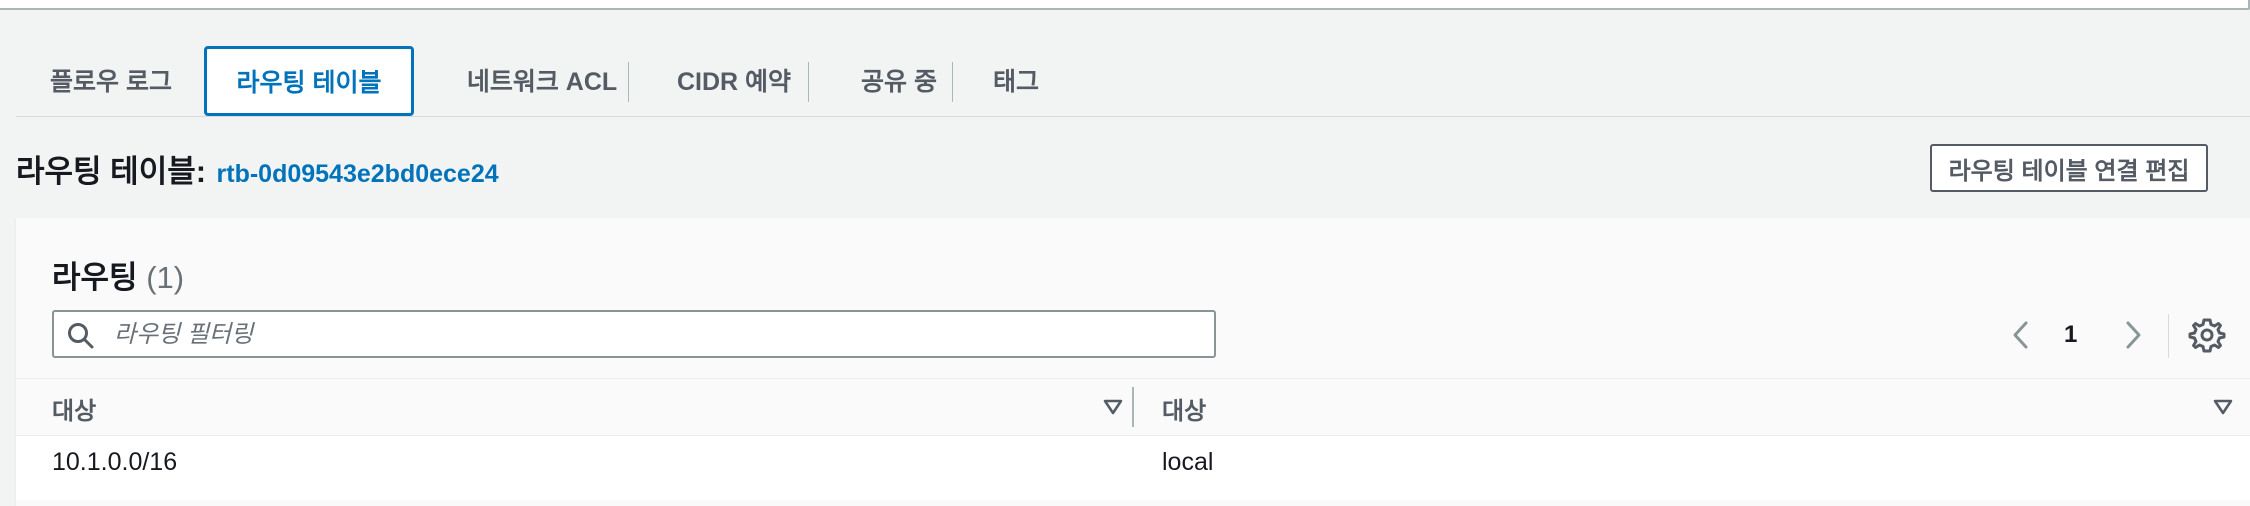 Image resolution: width=2250 pixels, height=506 pixels. I want to click on edit-route-table-association-button: 라우팅 테이블 연결 편집, so click(2069, 168).